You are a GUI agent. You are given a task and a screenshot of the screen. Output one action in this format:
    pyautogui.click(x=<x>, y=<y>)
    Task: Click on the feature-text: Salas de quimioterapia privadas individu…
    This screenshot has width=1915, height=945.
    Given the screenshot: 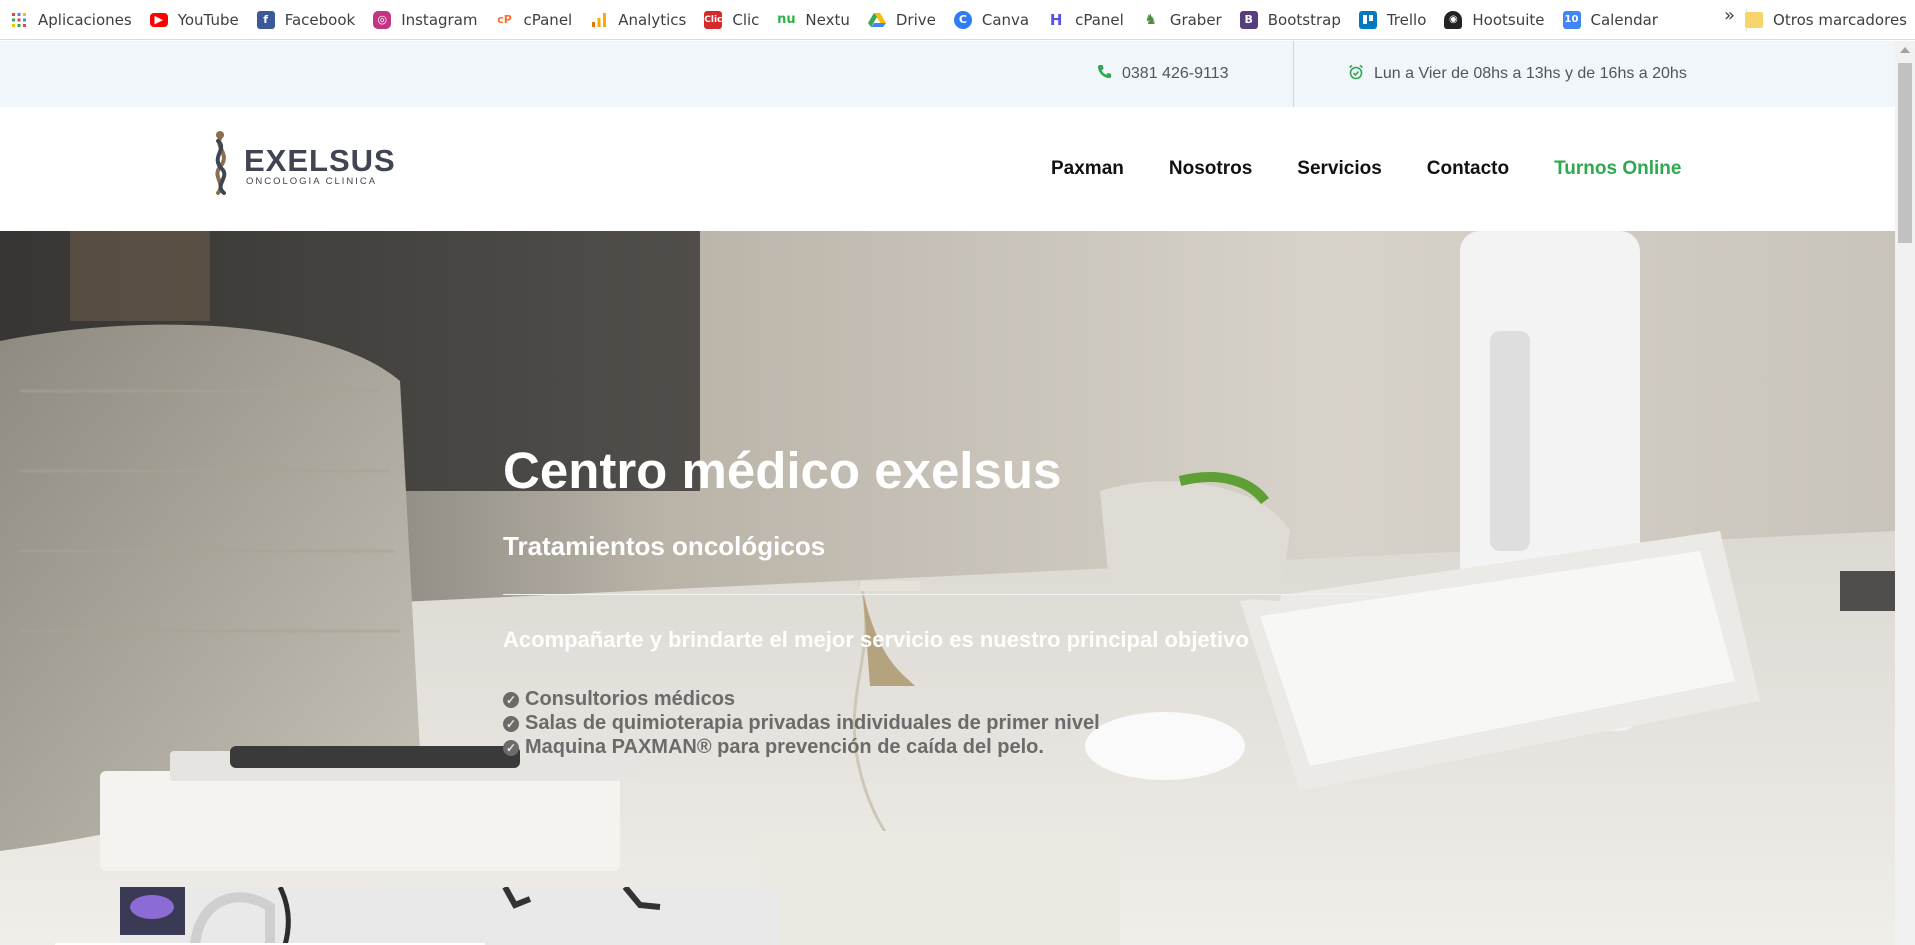 What is the action you would take?
    pyautogui.click(x=812, y=723)
    